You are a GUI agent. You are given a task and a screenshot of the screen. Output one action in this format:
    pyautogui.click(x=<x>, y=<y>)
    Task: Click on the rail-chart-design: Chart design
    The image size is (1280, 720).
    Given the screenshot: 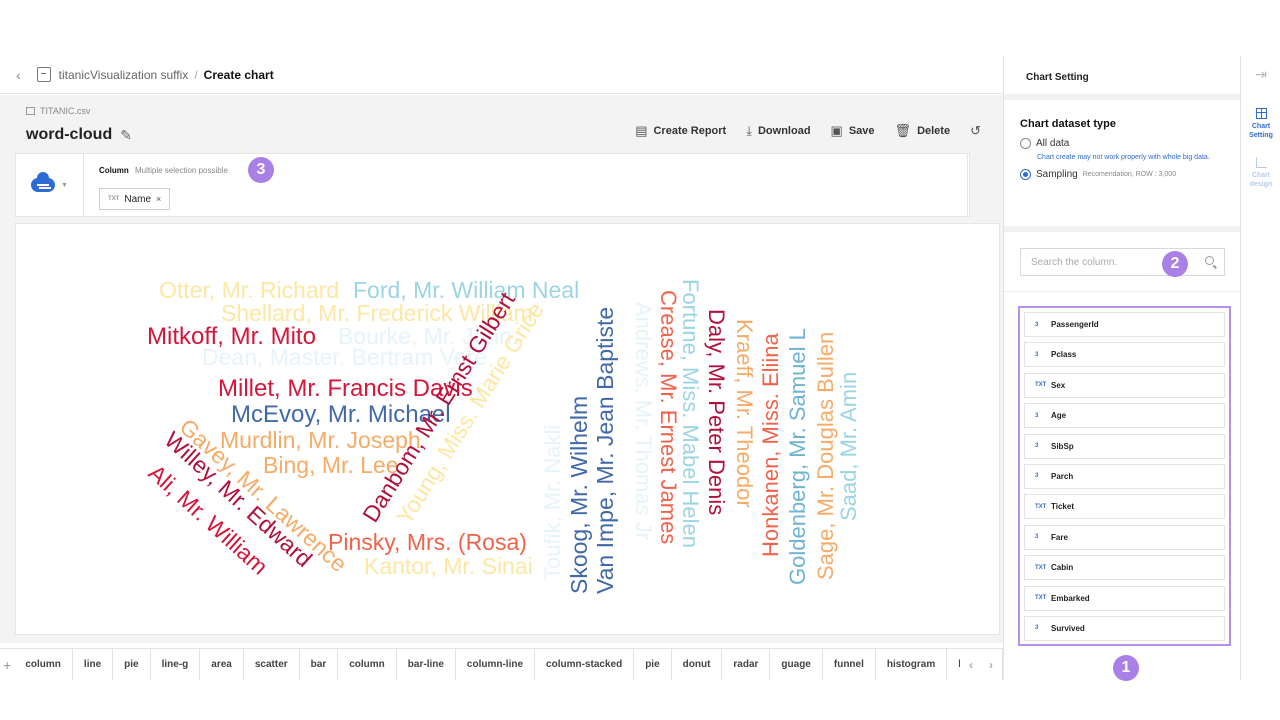 What is the action you would take?
    pyautogui.click(x=1260, y=173)
    